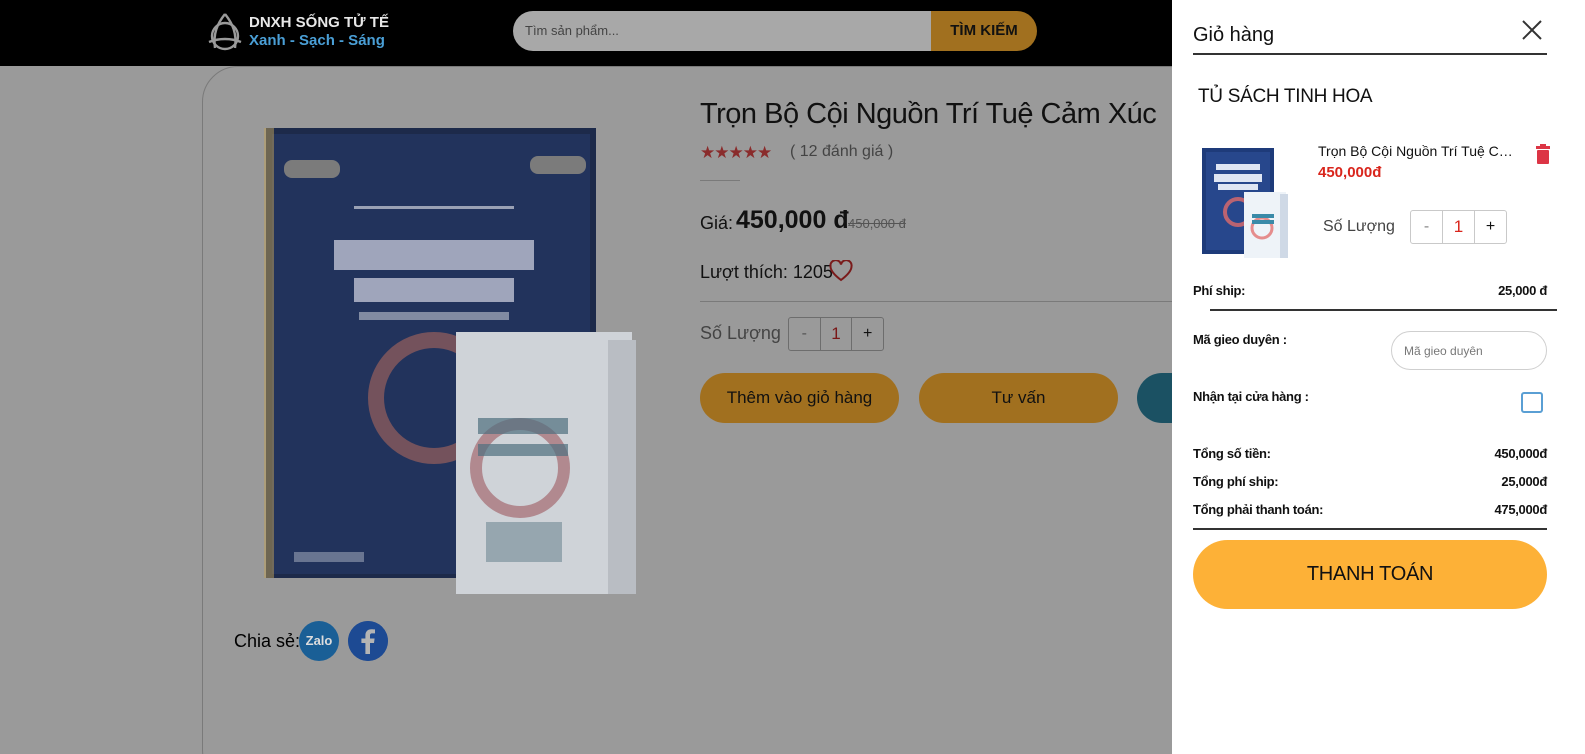 This screenshot has height=754, width=1585. What do you see at coordinates (1240, 339) in the screenshot?
I see `coupon-label: Mã gieo duyên :` at bounding box center [1240, 339].